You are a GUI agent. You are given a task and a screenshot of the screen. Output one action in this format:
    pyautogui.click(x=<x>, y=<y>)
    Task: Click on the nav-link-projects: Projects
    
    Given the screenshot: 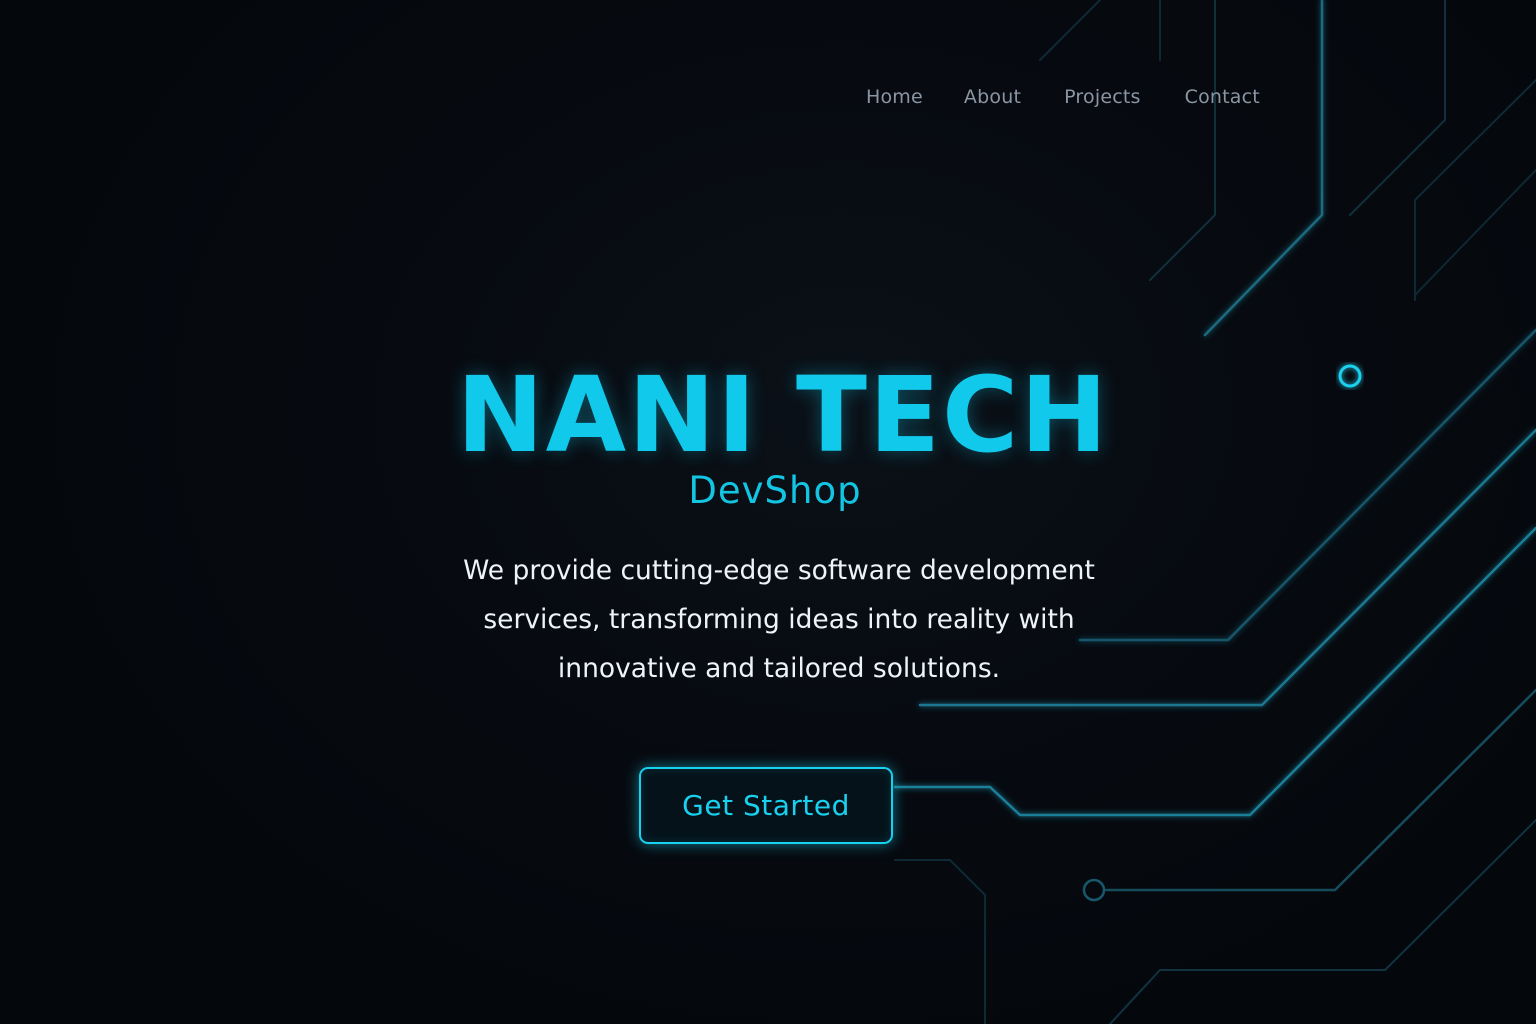 What is the action you would take?
    pyautogui.click(x=1102, y=97)
    